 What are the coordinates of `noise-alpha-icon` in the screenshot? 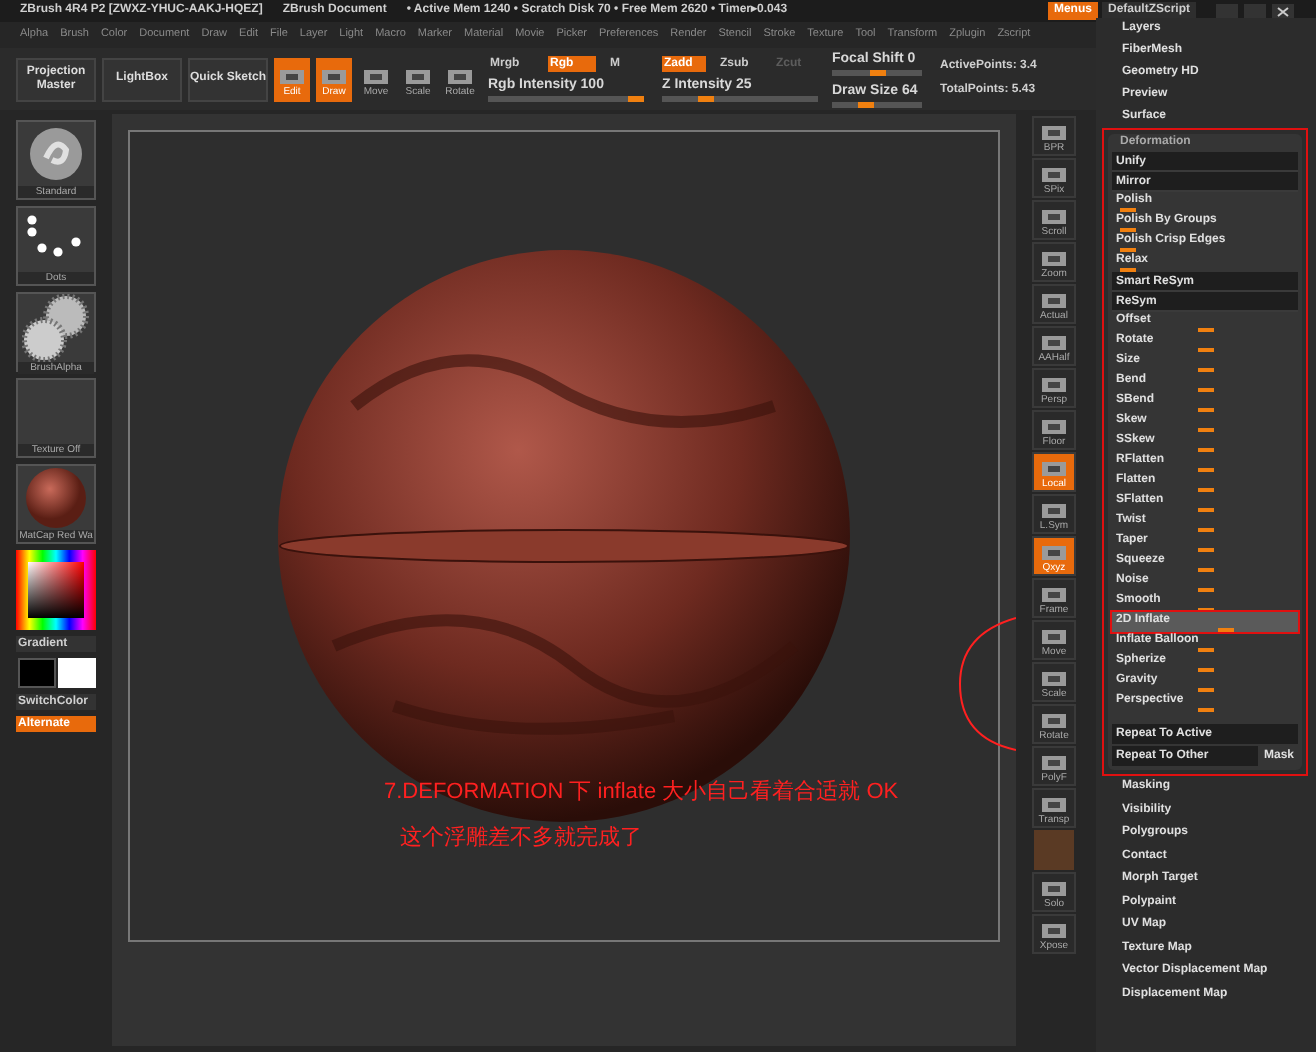 It's located at (56, 328).